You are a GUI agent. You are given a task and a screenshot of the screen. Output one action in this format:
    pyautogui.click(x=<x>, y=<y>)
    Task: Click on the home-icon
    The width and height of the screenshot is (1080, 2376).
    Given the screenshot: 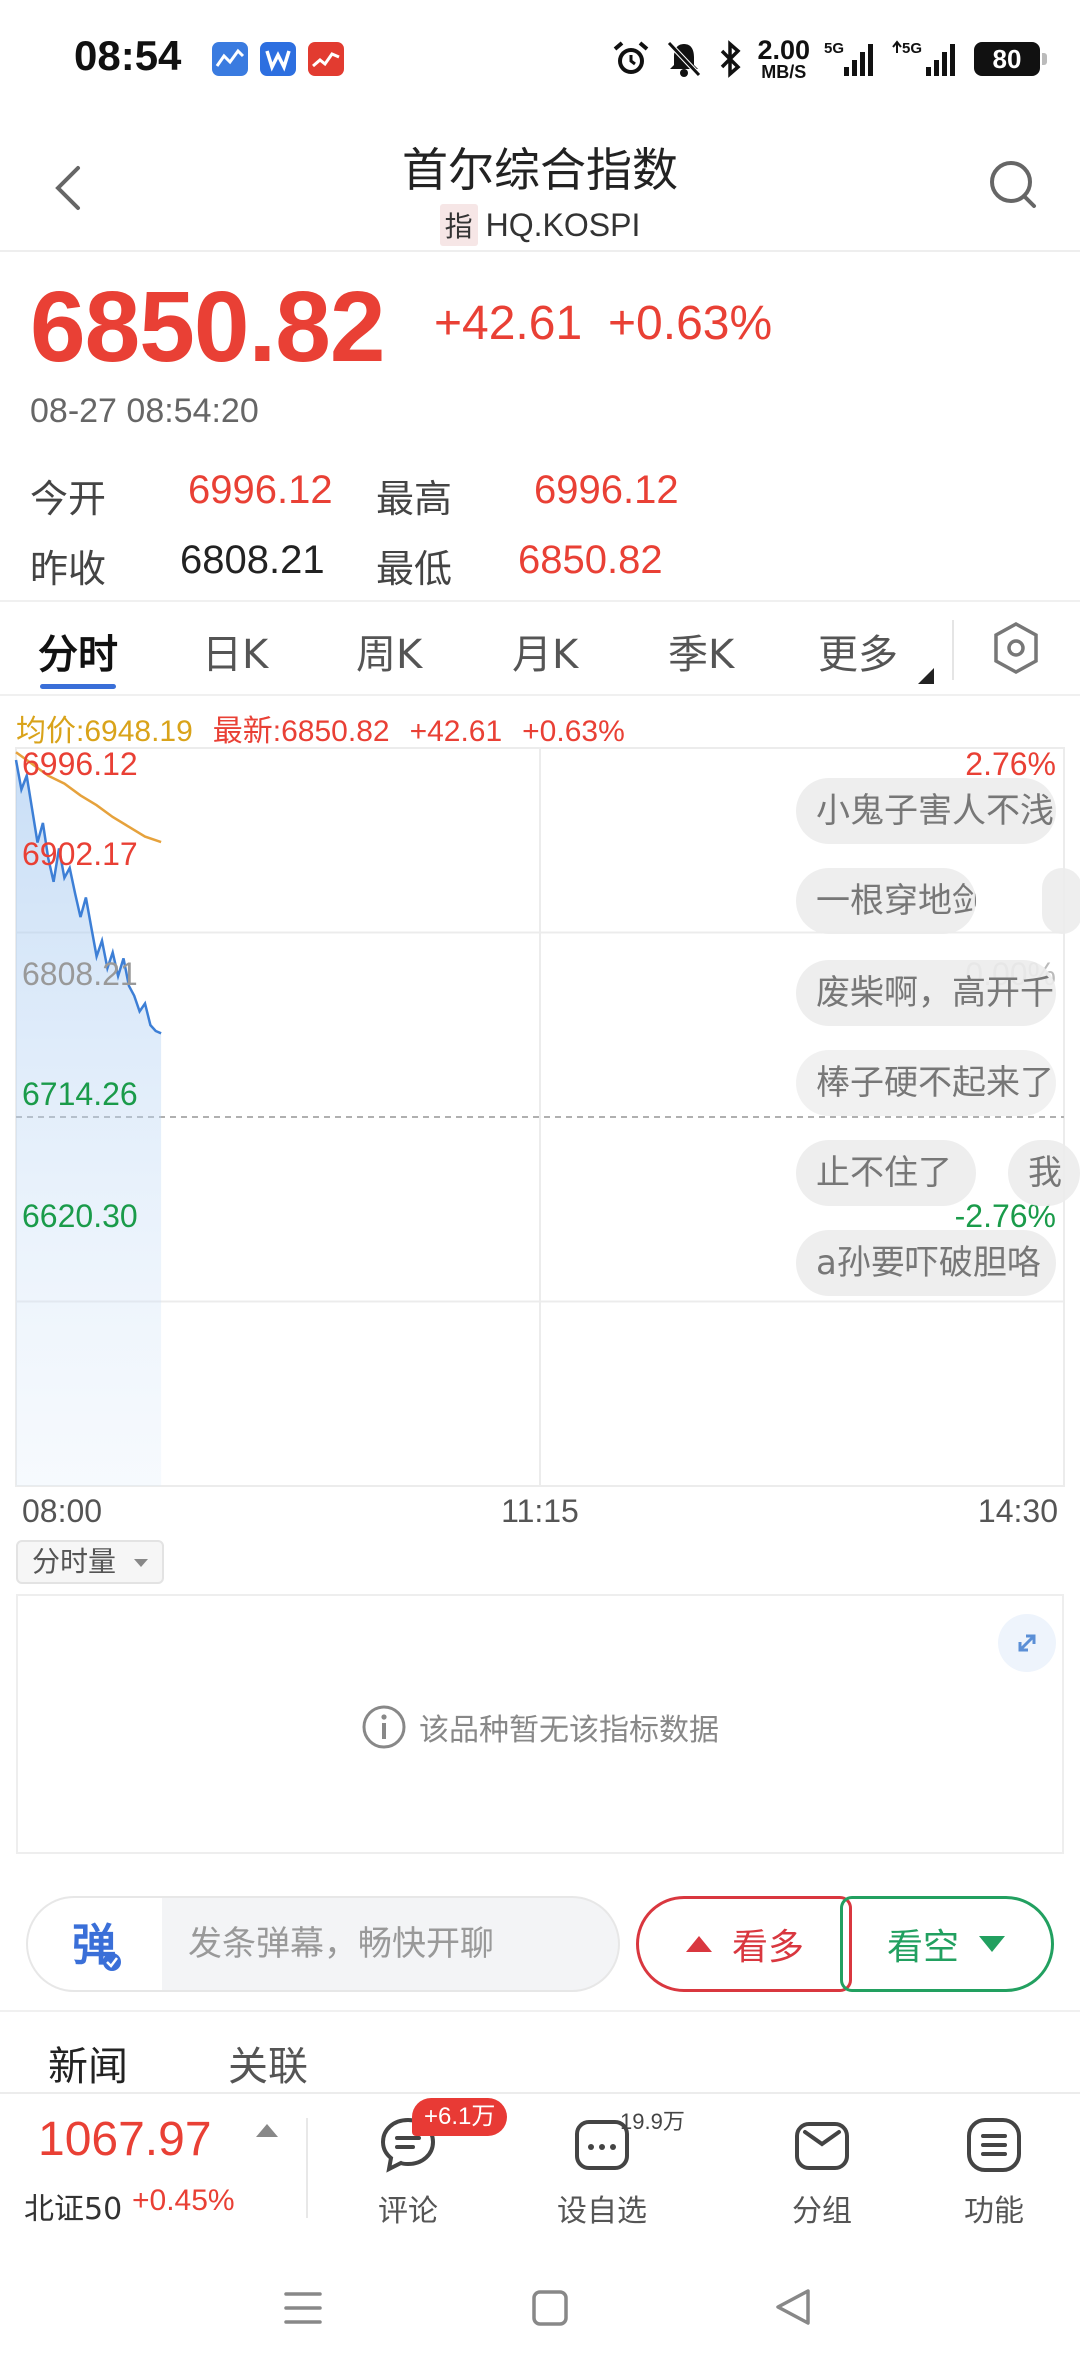 What is the action you would take?
    pyautogui.click(x=550, y=2308)
    